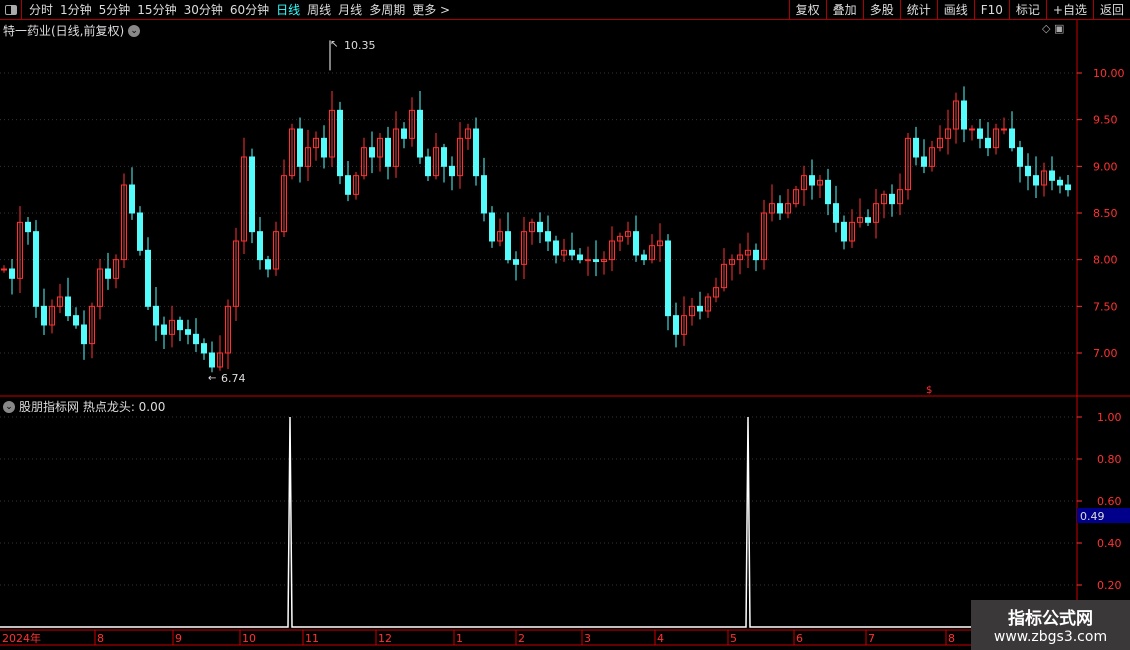 The height and width of the screenshot is (650, 1130). What do you see at coordinates (459, 638) in the screenshot?
I see `month-label: 1` at bounding box center [459, 638].